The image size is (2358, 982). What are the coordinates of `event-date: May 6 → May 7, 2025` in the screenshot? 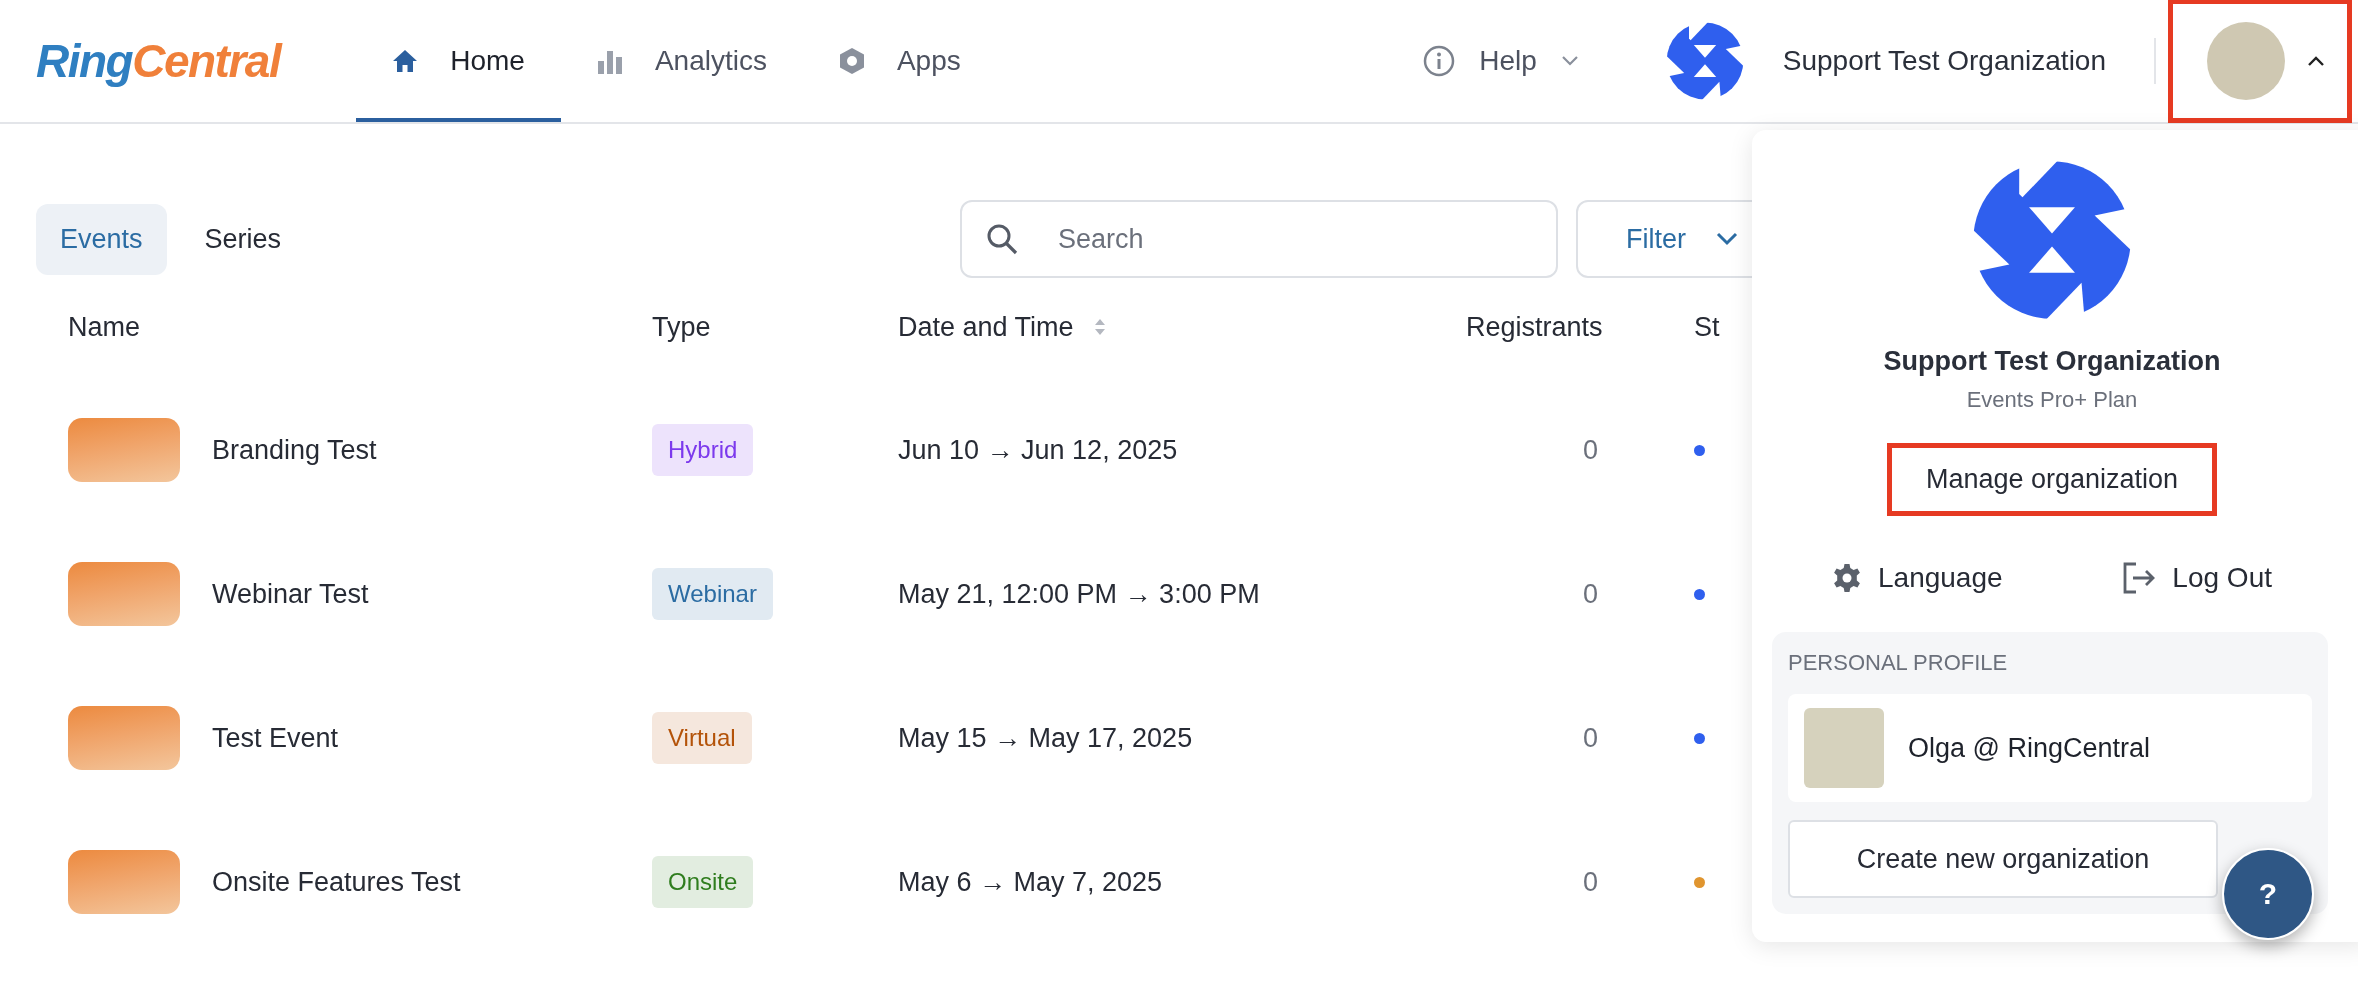 It's located at (1030, 882).